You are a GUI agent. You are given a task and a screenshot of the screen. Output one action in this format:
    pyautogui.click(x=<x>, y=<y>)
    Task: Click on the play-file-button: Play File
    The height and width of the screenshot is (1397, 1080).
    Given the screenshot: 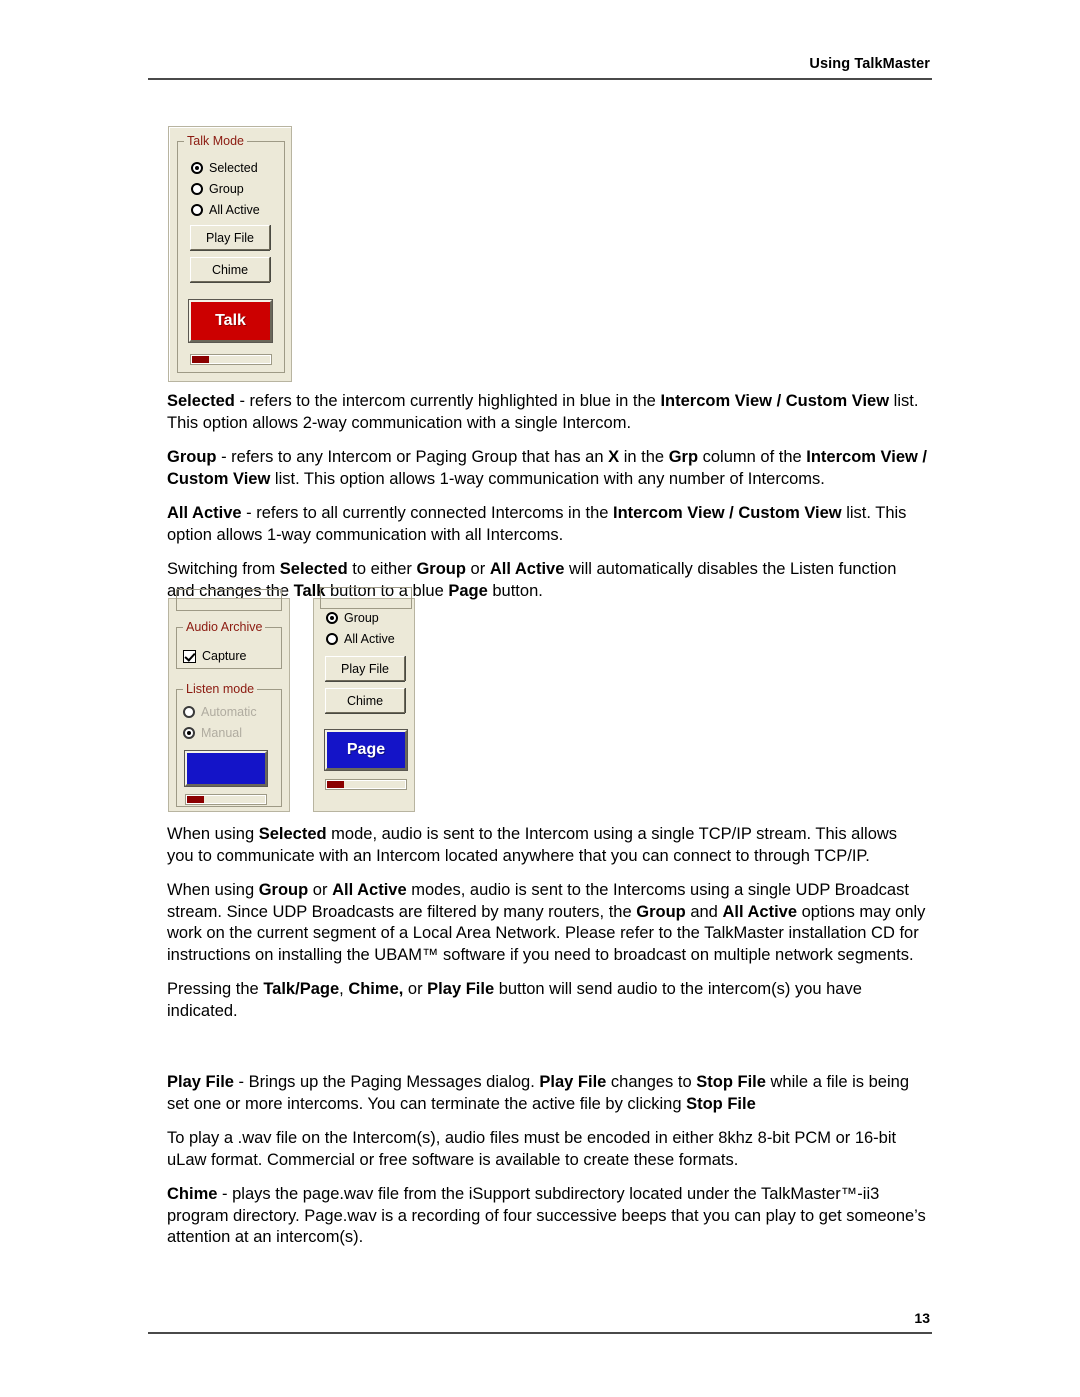 What is the action you would take?
    pyautogui.click(x=230, y=237)
    